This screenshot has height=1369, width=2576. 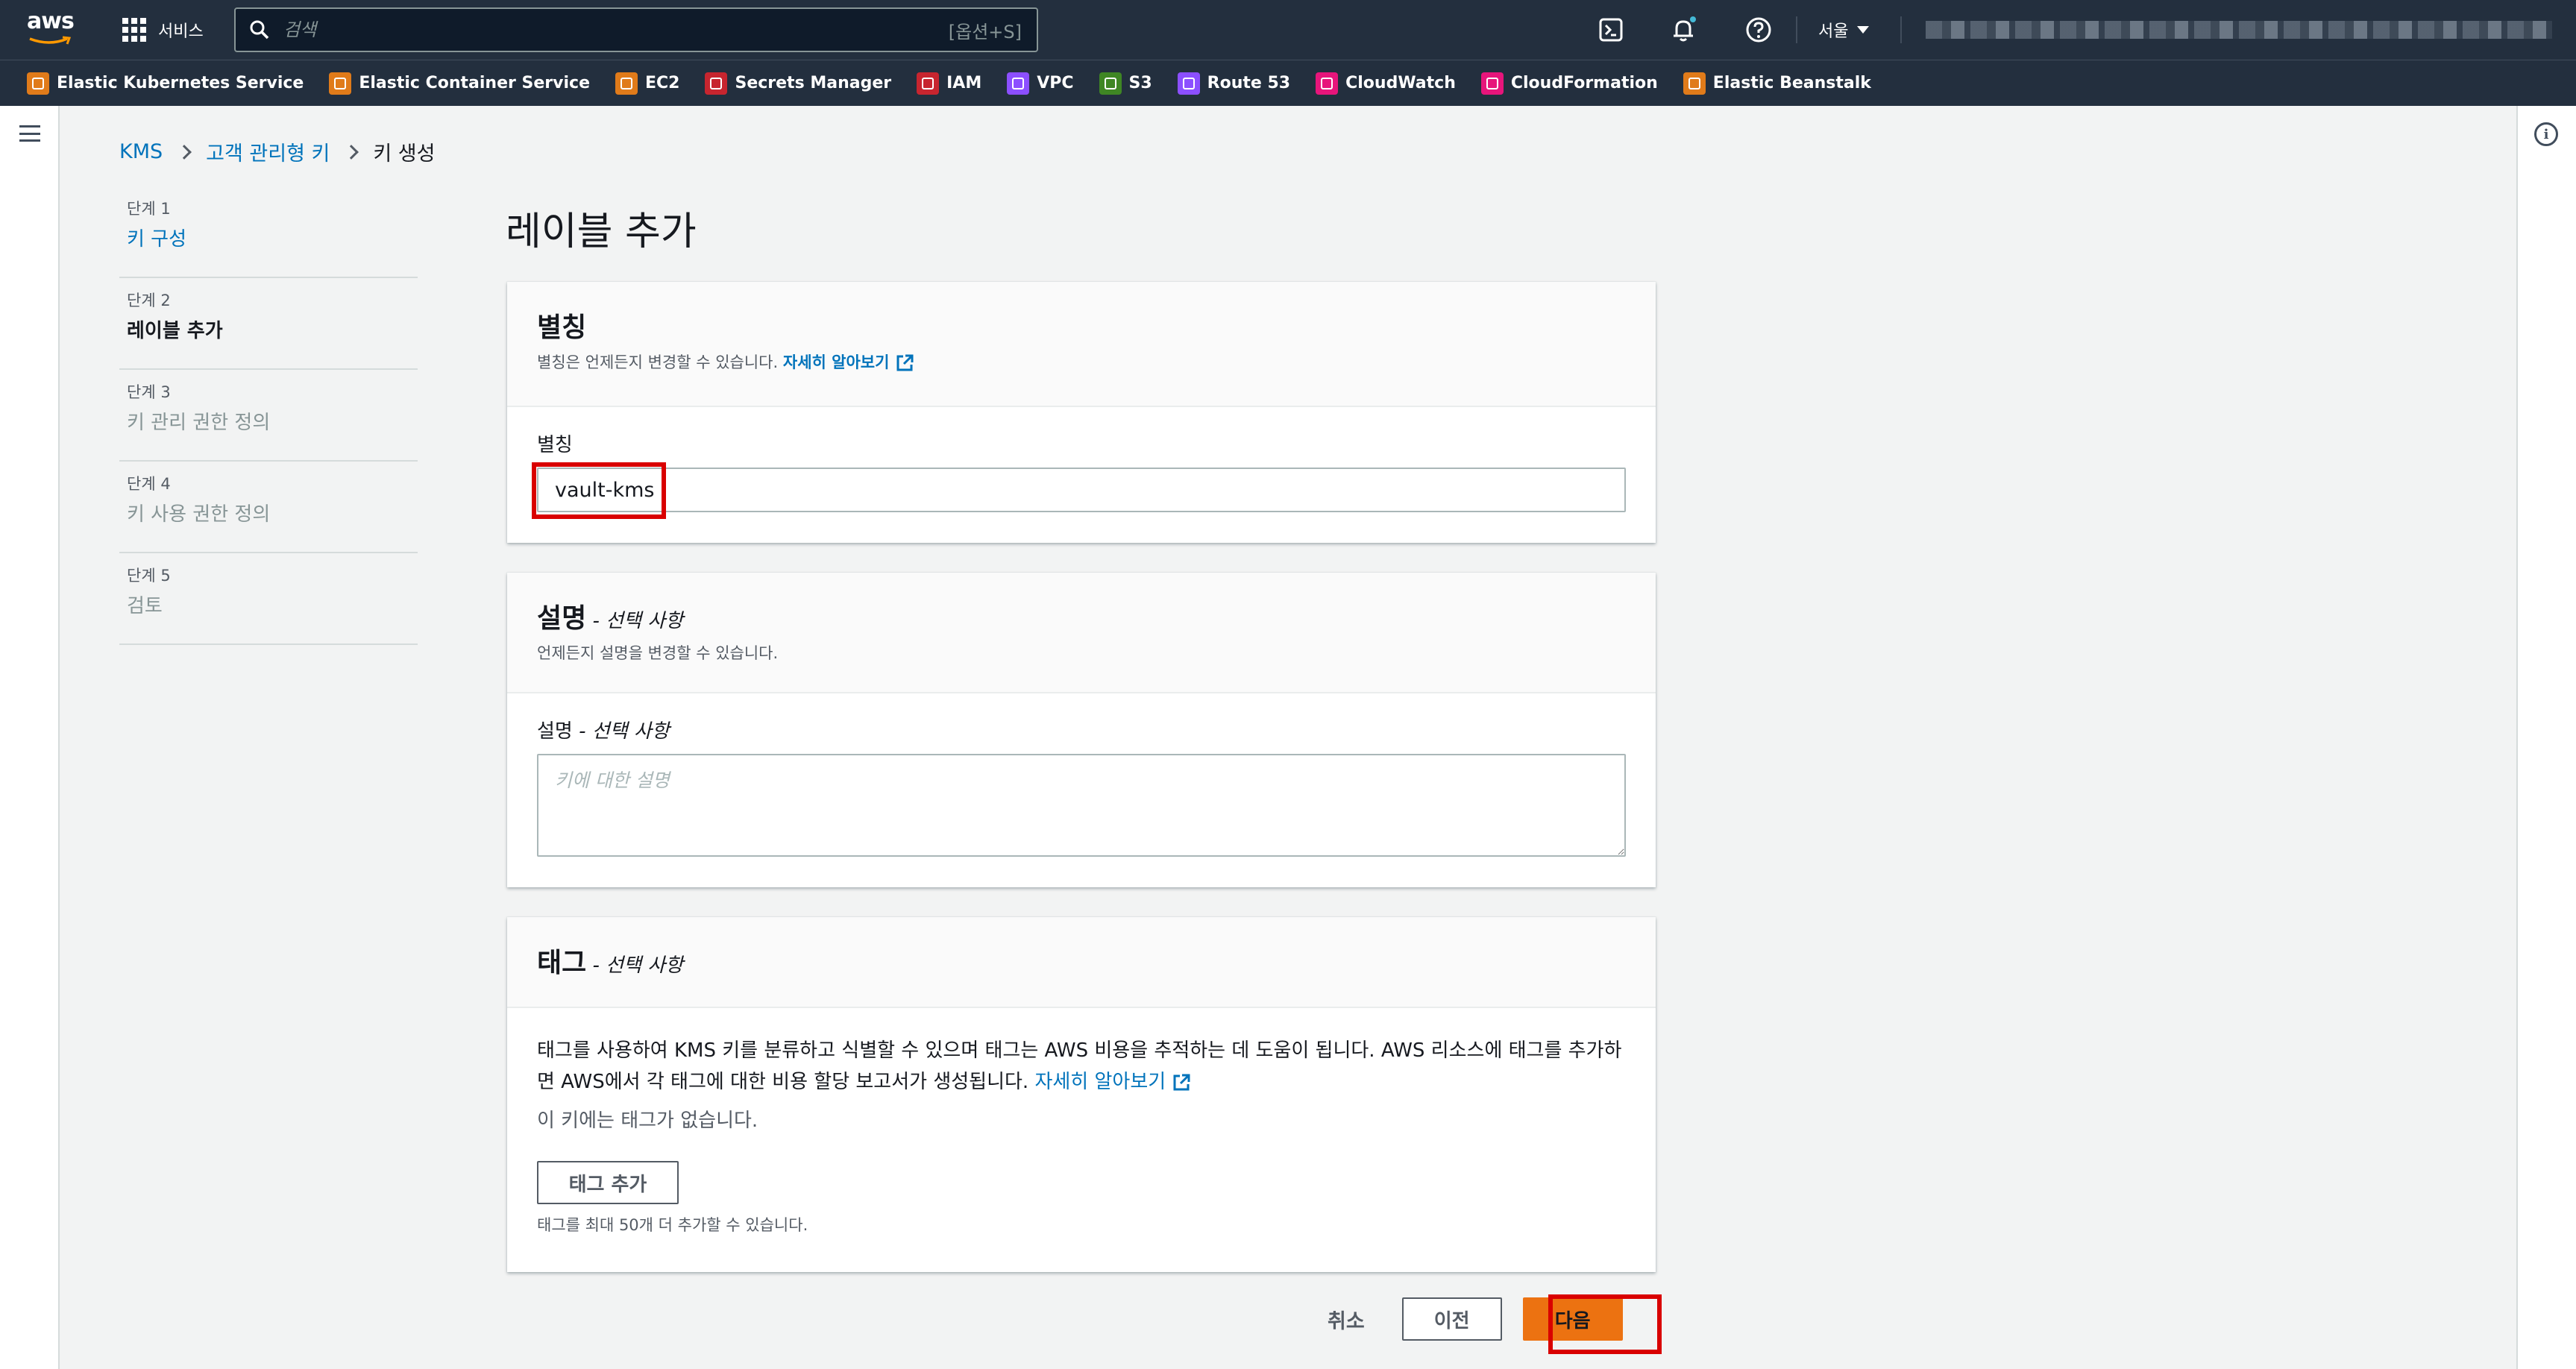 I want to click on page-title: 레이블 추가, so click(x=601, y=232).